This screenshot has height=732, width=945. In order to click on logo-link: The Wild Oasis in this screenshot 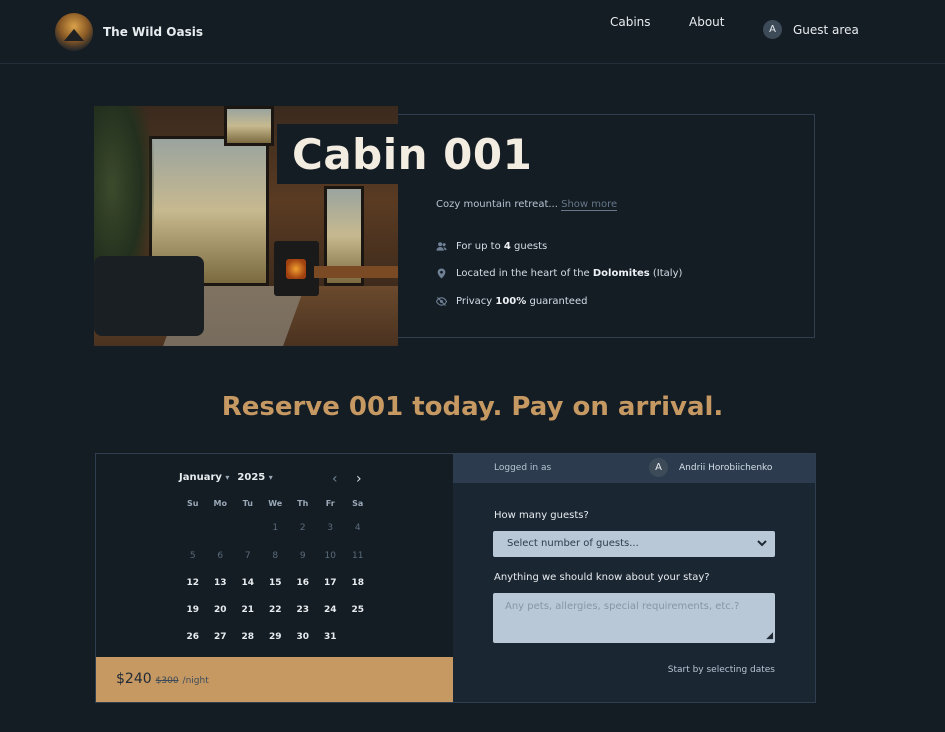, I will do `click(129, 32)`.